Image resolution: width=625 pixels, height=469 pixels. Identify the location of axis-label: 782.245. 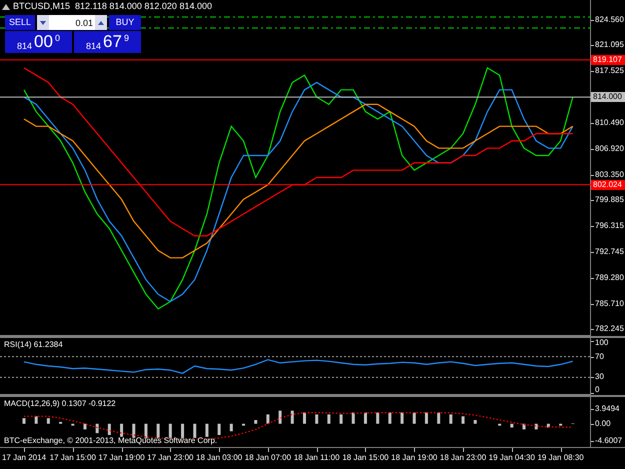
(609, 329).